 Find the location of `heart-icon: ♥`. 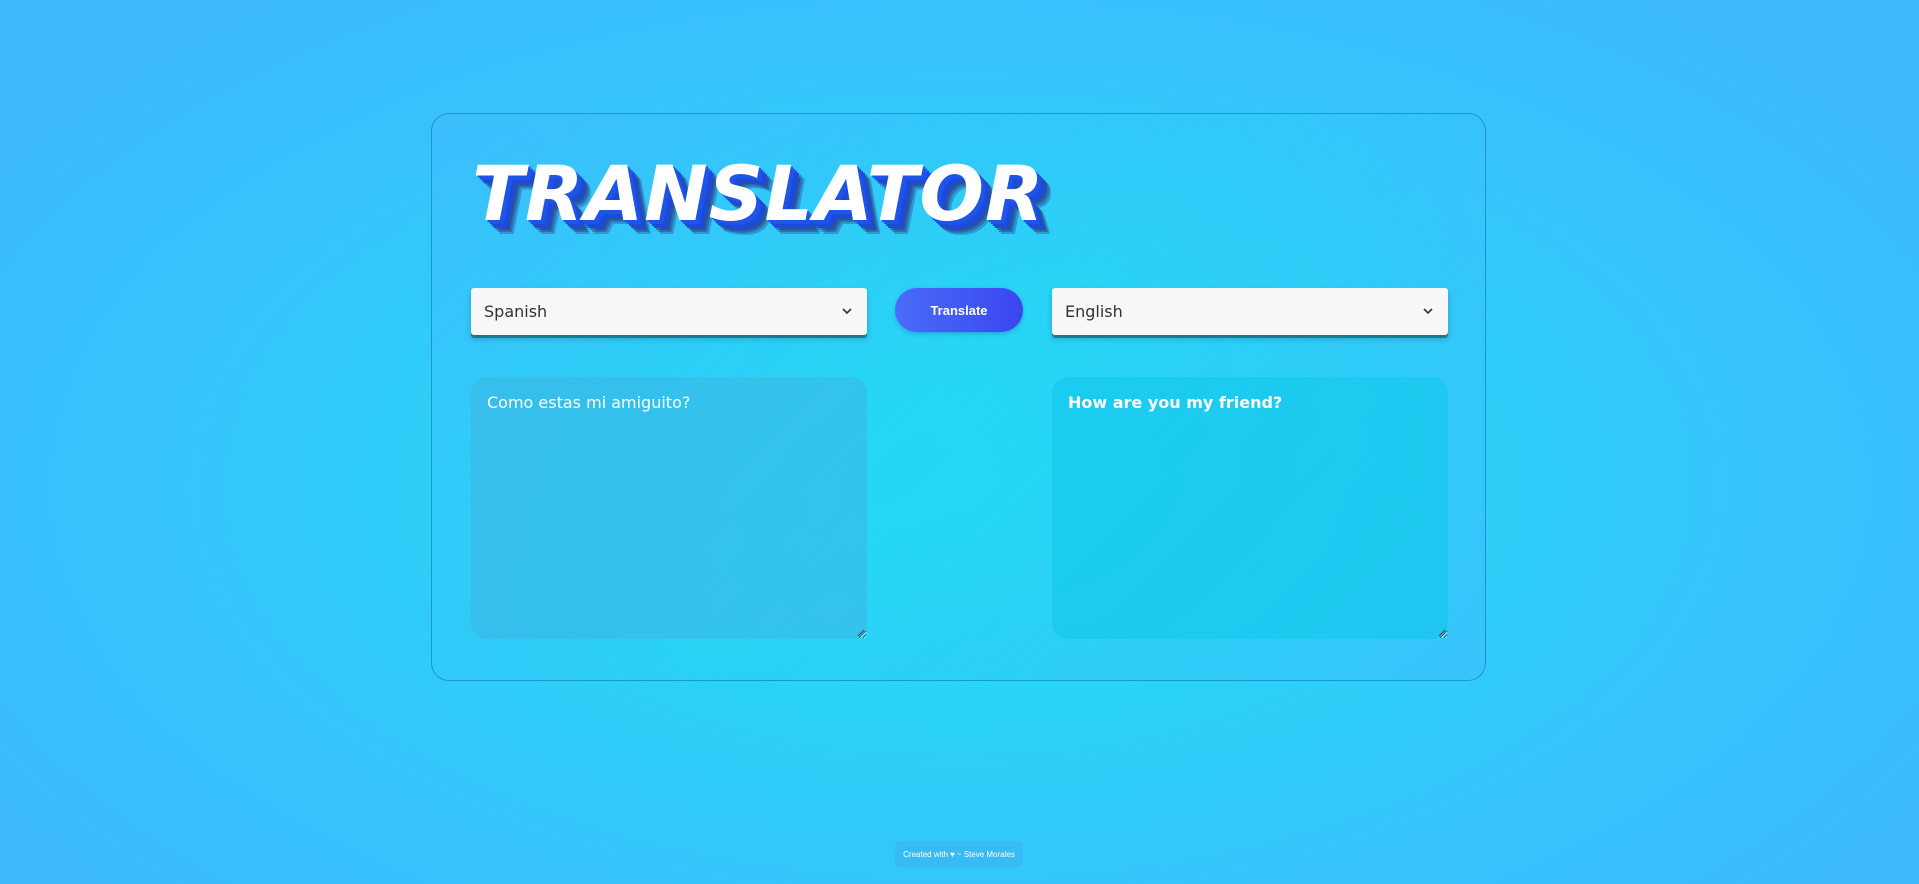

heart-icon: ♥ is located at coordinates (952, 854).